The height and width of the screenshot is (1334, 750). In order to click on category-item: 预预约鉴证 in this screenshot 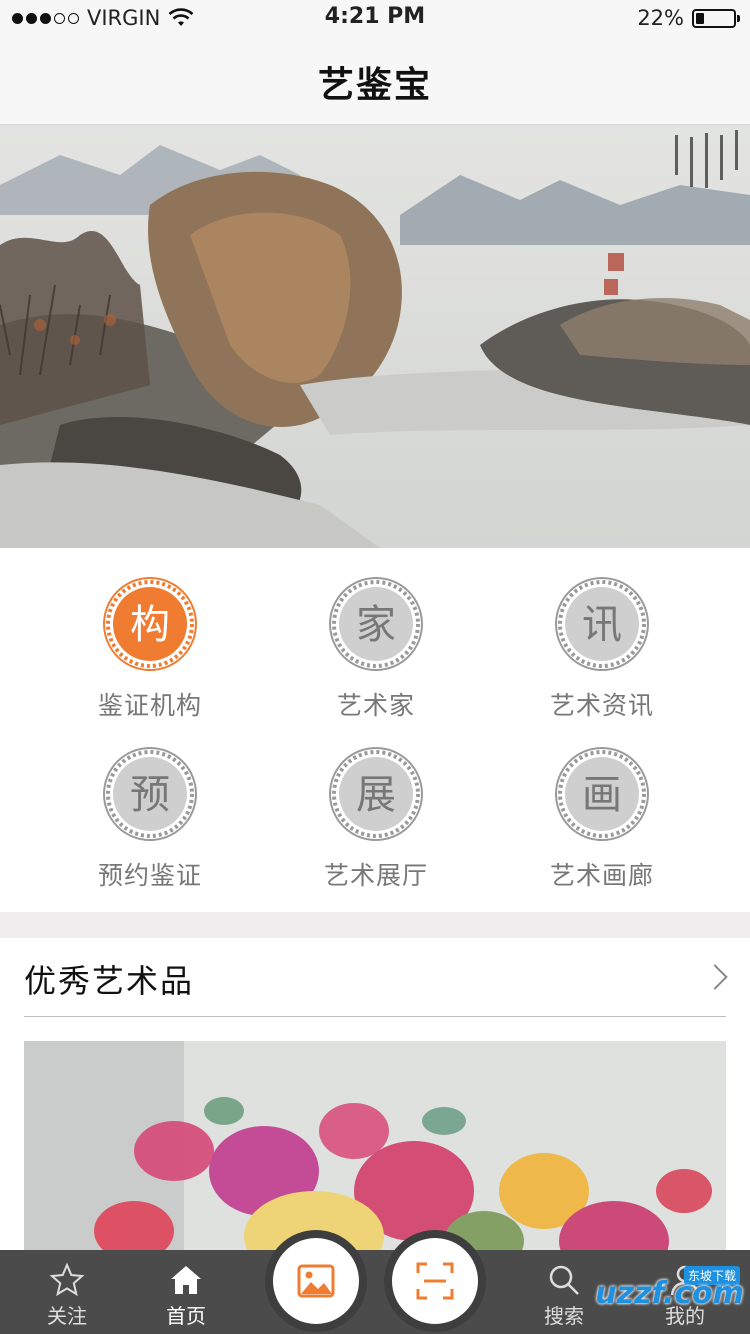, I will do `click(150, 819)`.